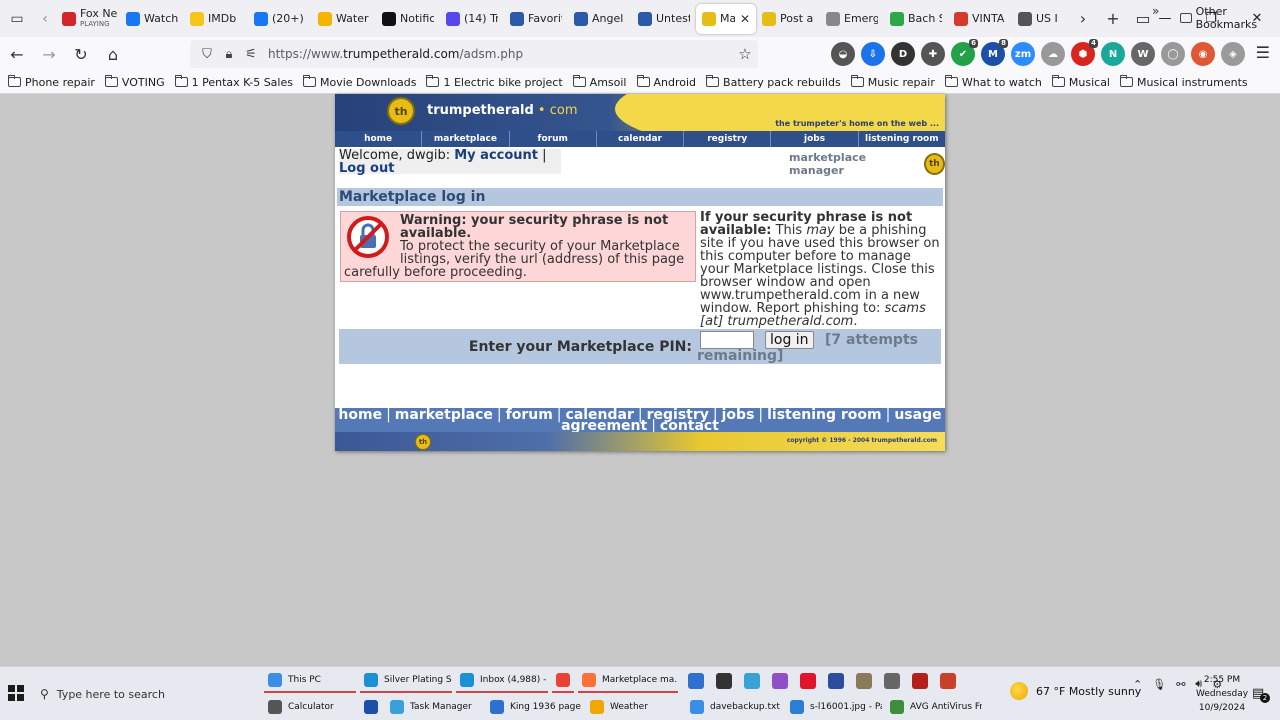  I want to click on w-icon: W, so click(1143, 54).